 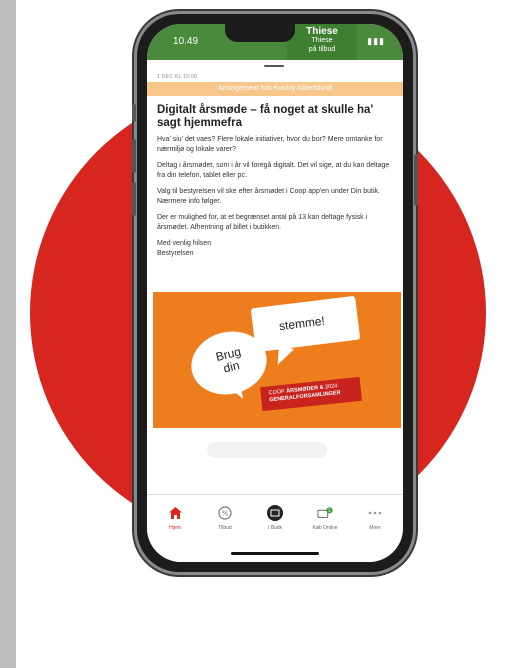 I want to click on mute-switch, so click(x=134, y=113).